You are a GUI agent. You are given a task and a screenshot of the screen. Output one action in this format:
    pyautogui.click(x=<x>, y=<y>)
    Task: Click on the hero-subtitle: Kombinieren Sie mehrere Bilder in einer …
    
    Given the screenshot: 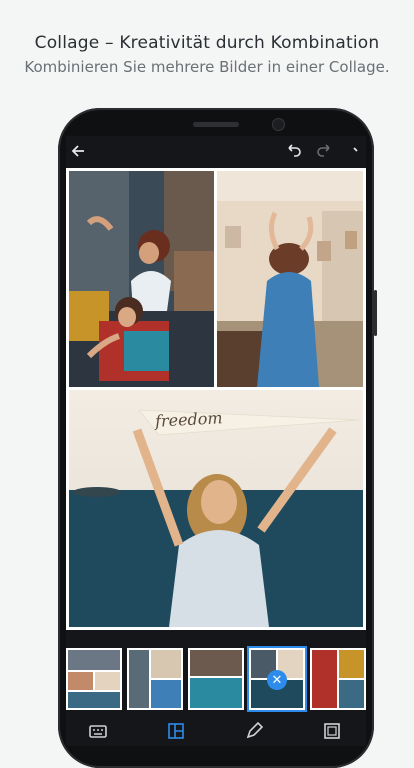 What is the action you would take?
    pyautogui.click(x=207, y=67)
    